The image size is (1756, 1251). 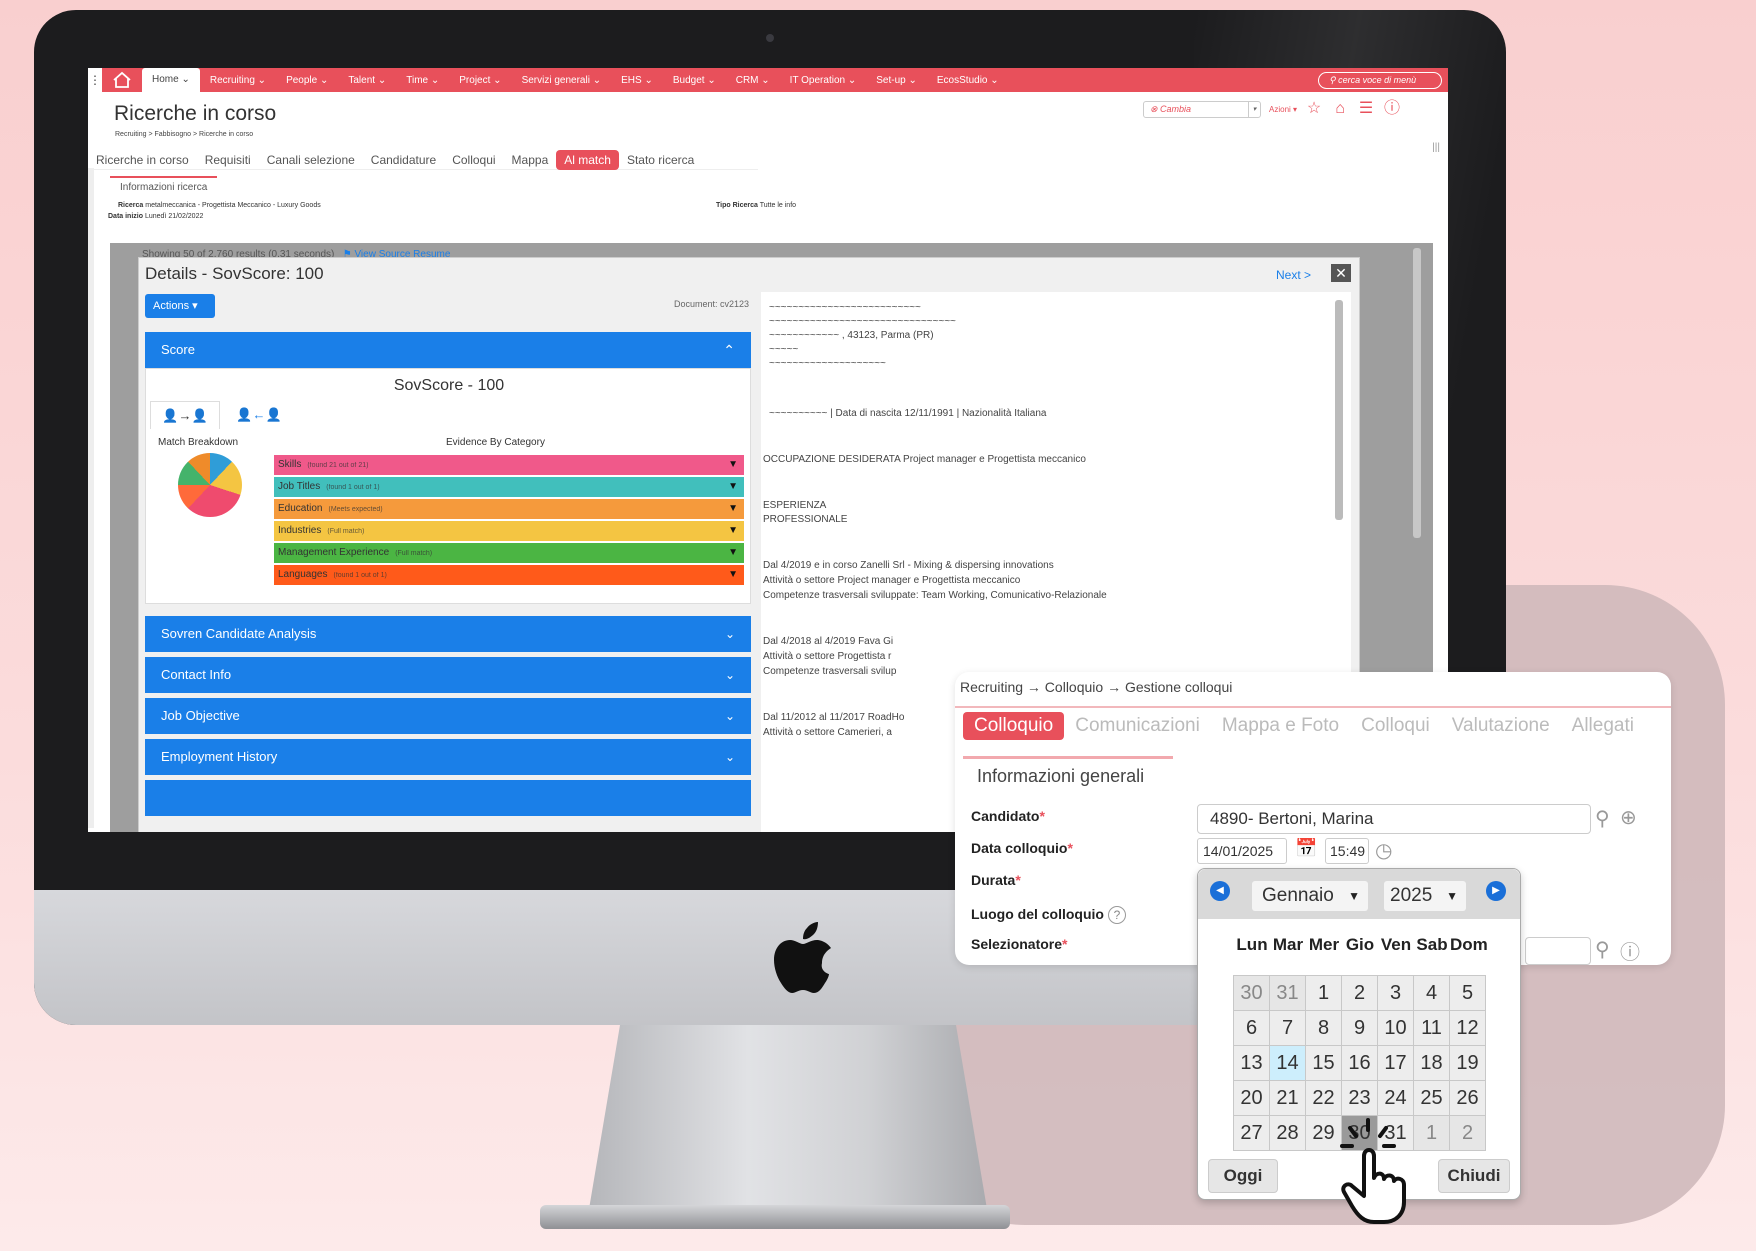 I want to click on calendar-day: 3, so click(x=1395, y=993).